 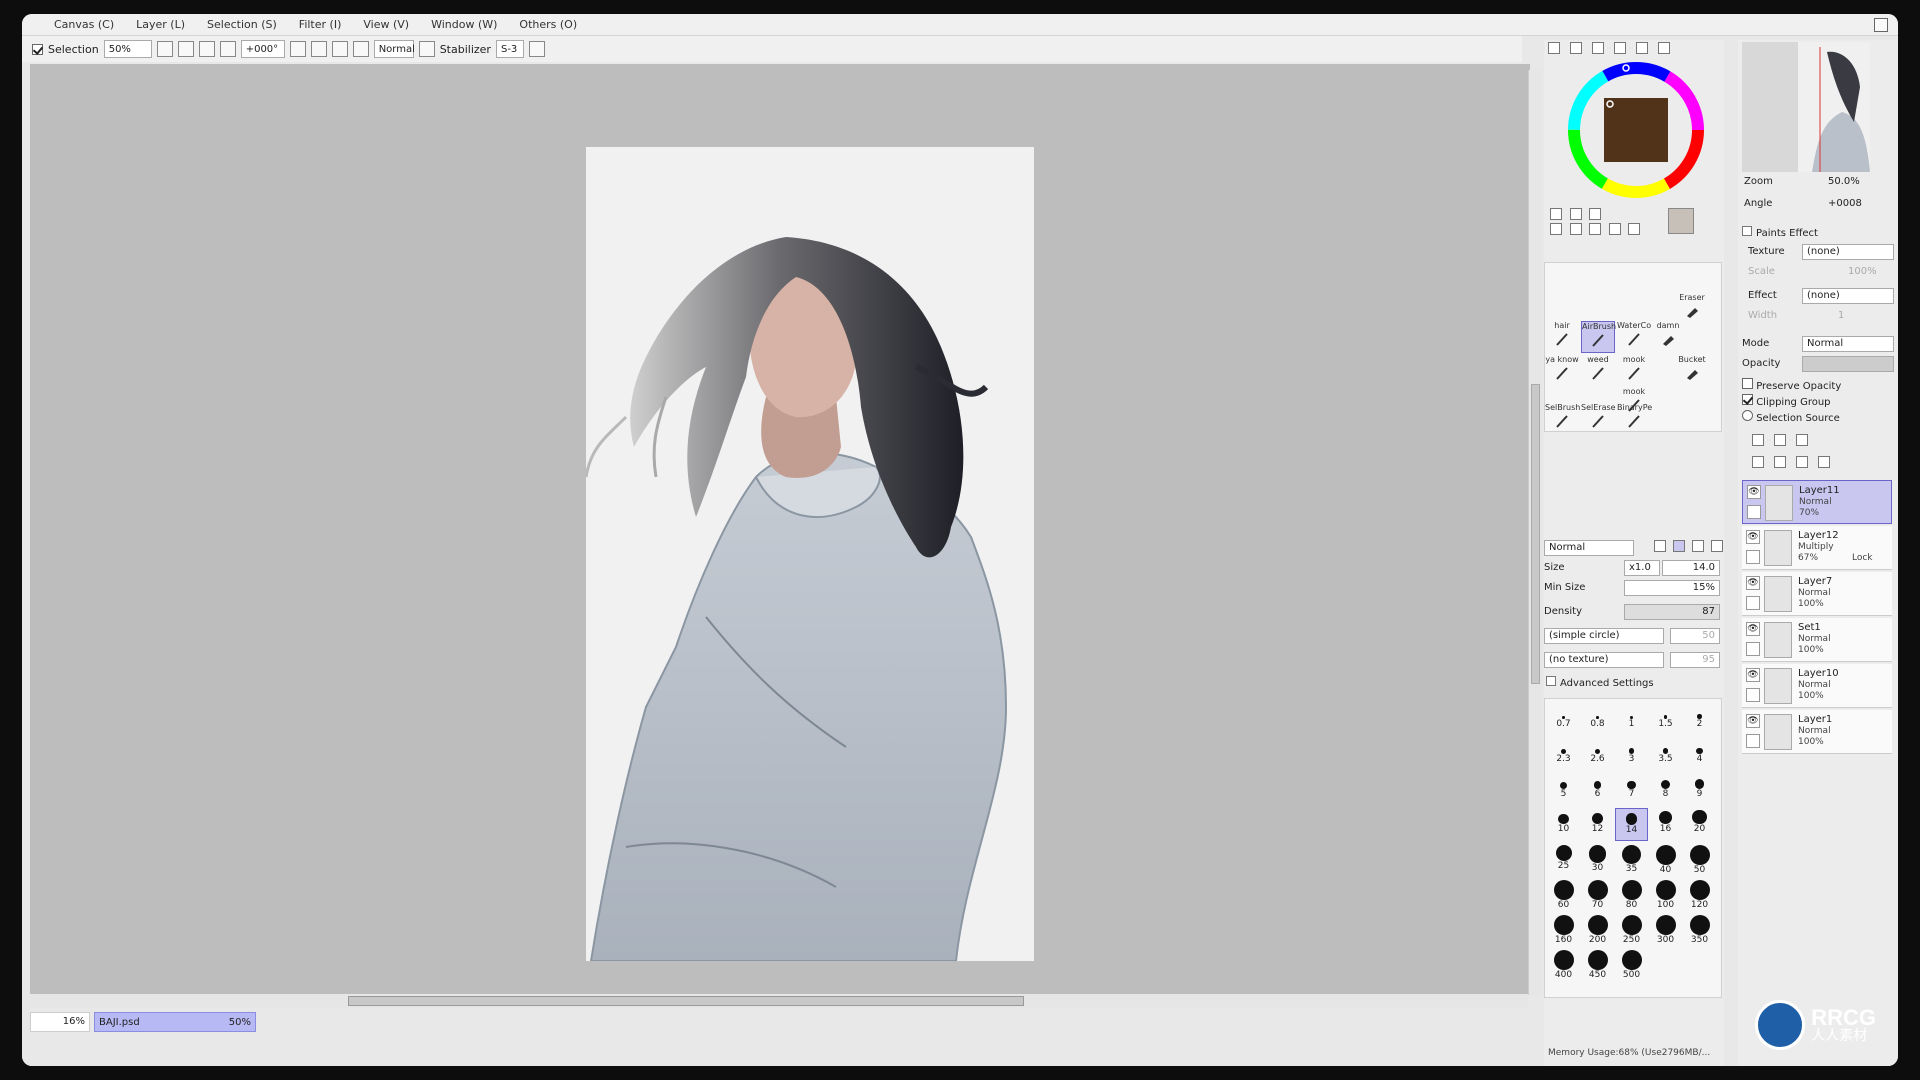 What do you see at coordinates (1786, 401) in the screenshot?
I see `clipping-group-option: Clipping Group` at bounding box center [1786, 401].